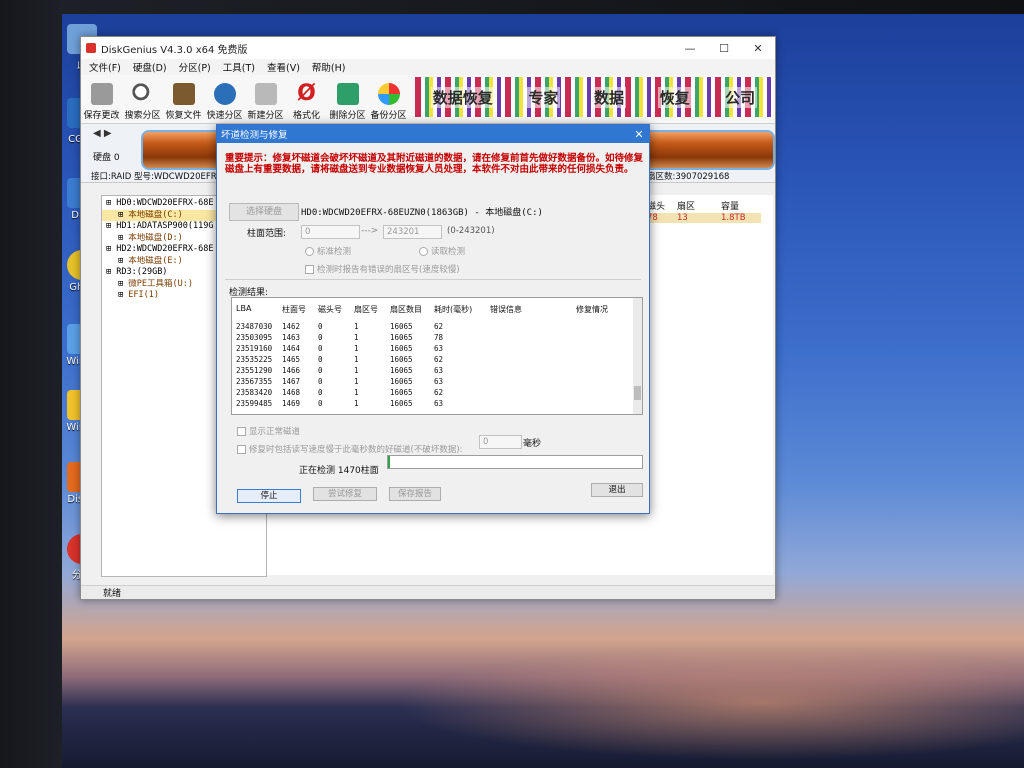 This screenshot has height=768, width=1024. What do you see at coordinates (617, 490) in the screenshot?
I see `exit-button: 退出` at bounding box center [617, 490].